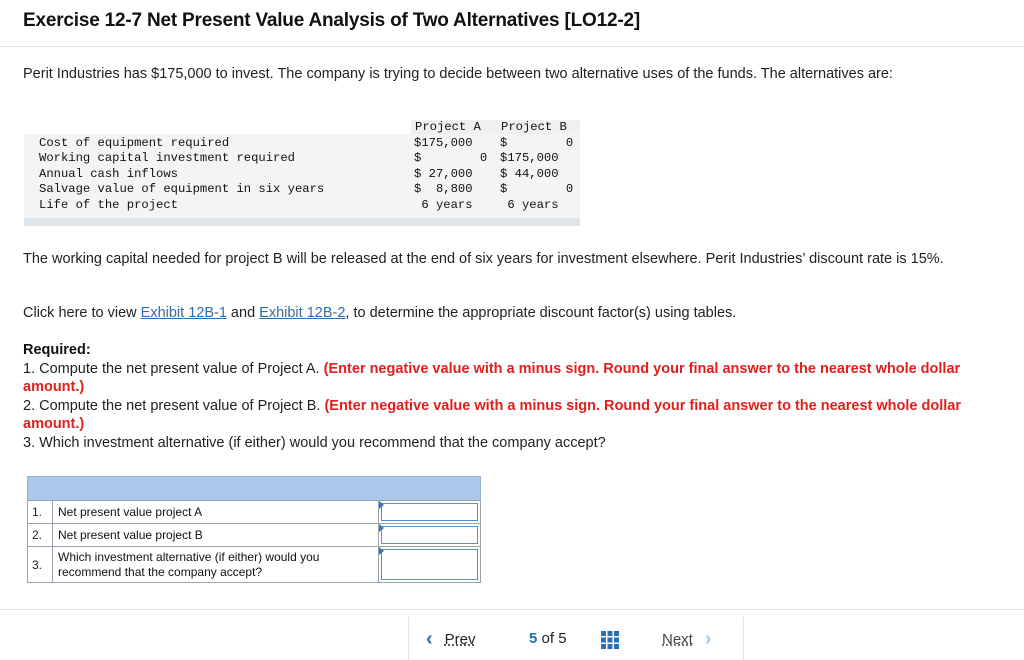  I want to click on row-value-a: $ 27,000, so click(443, 174).